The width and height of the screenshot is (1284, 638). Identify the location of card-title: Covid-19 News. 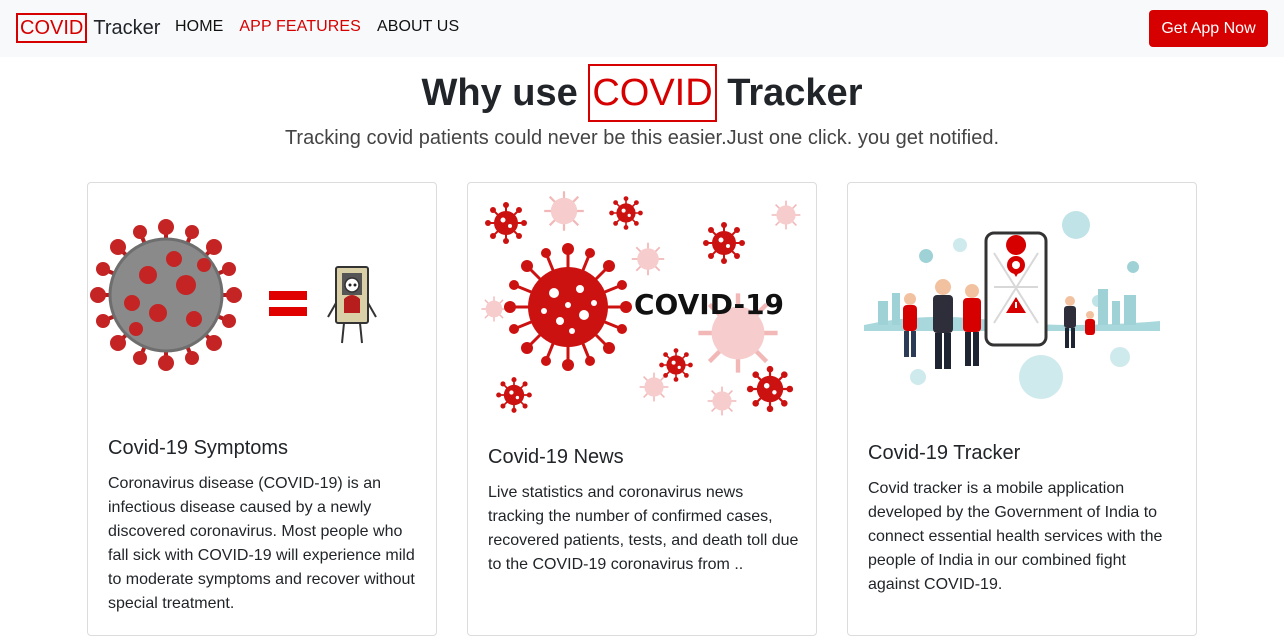
(556, 457).